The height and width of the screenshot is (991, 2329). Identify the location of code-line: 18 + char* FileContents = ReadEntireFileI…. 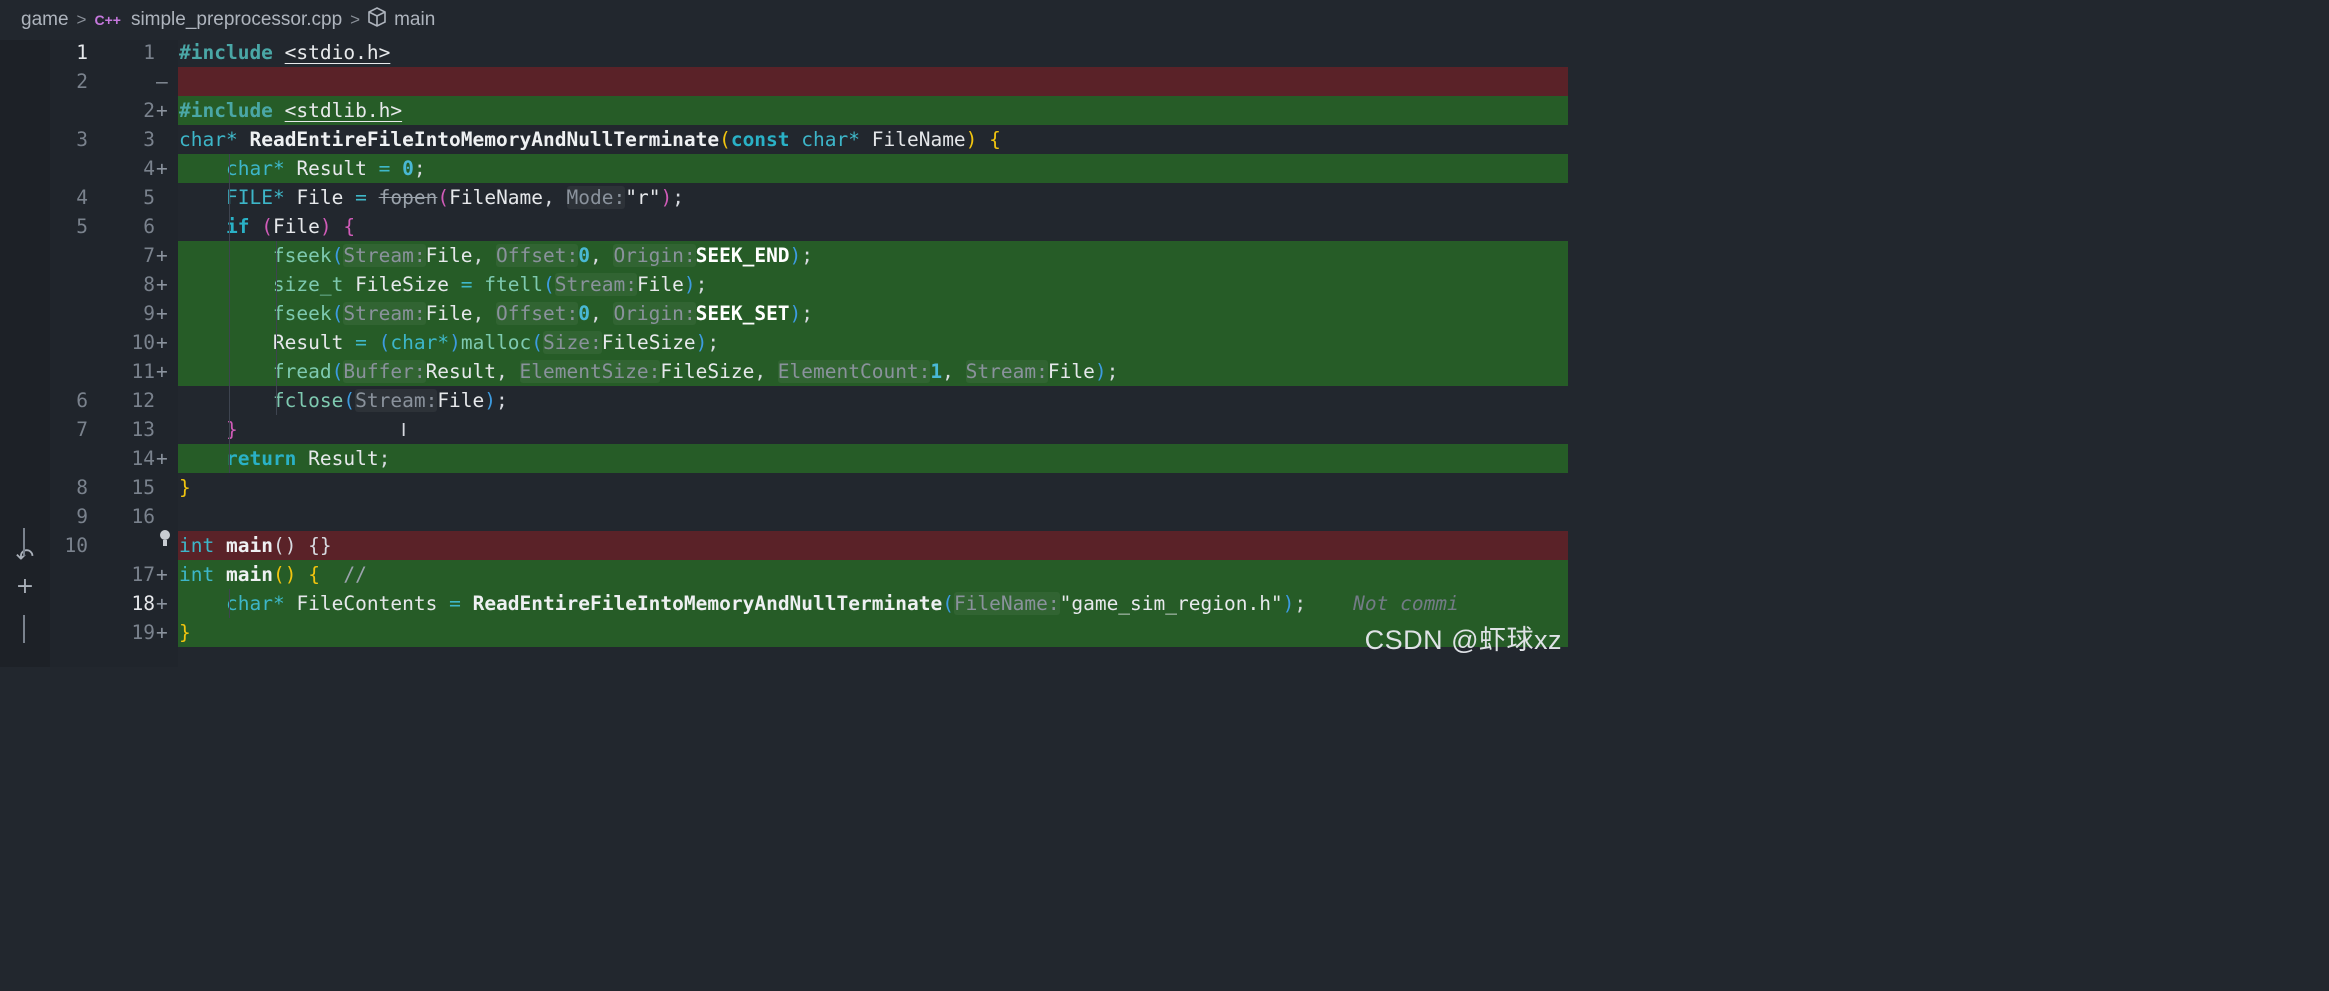
(784, 603).